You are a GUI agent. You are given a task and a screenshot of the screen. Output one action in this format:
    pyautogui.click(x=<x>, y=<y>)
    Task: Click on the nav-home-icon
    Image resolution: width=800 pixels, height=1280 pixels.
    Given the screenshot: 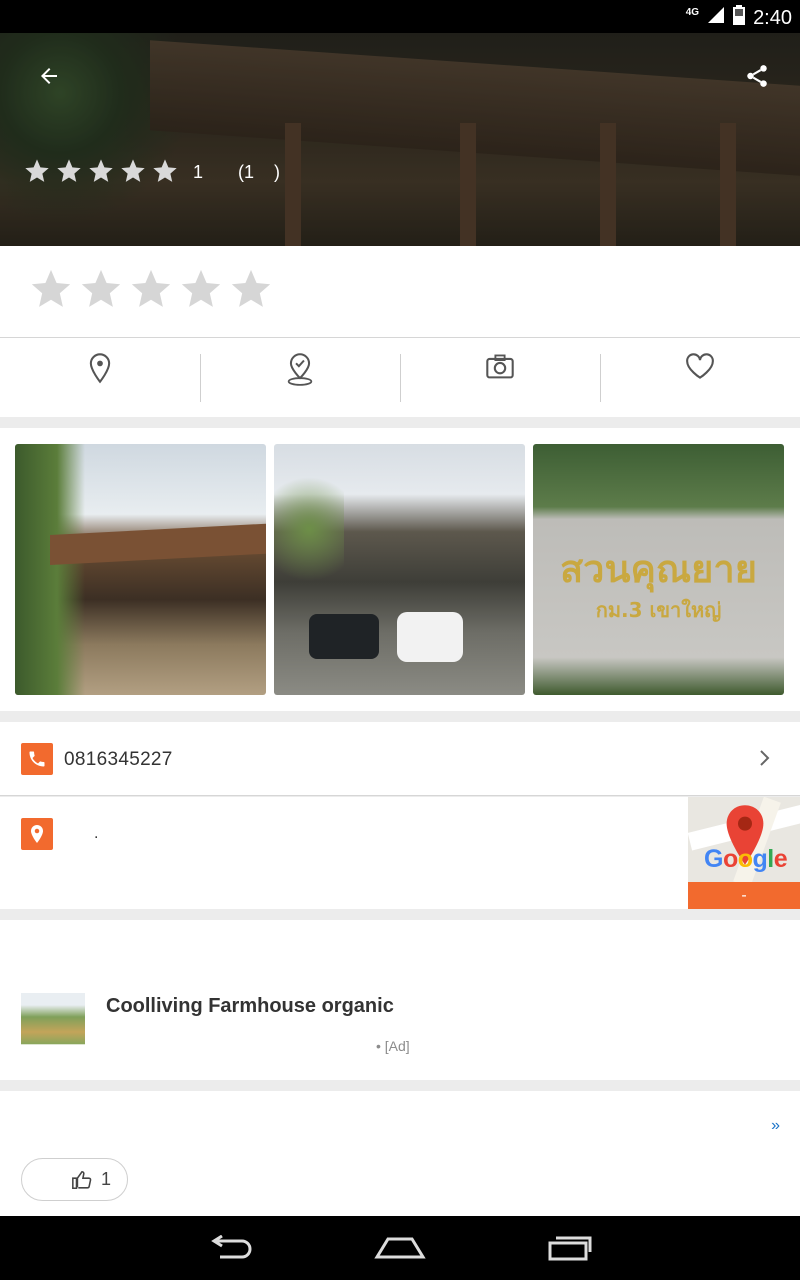 What is the action you would take?
    pyautogui.click(x=400, y=1248)
    